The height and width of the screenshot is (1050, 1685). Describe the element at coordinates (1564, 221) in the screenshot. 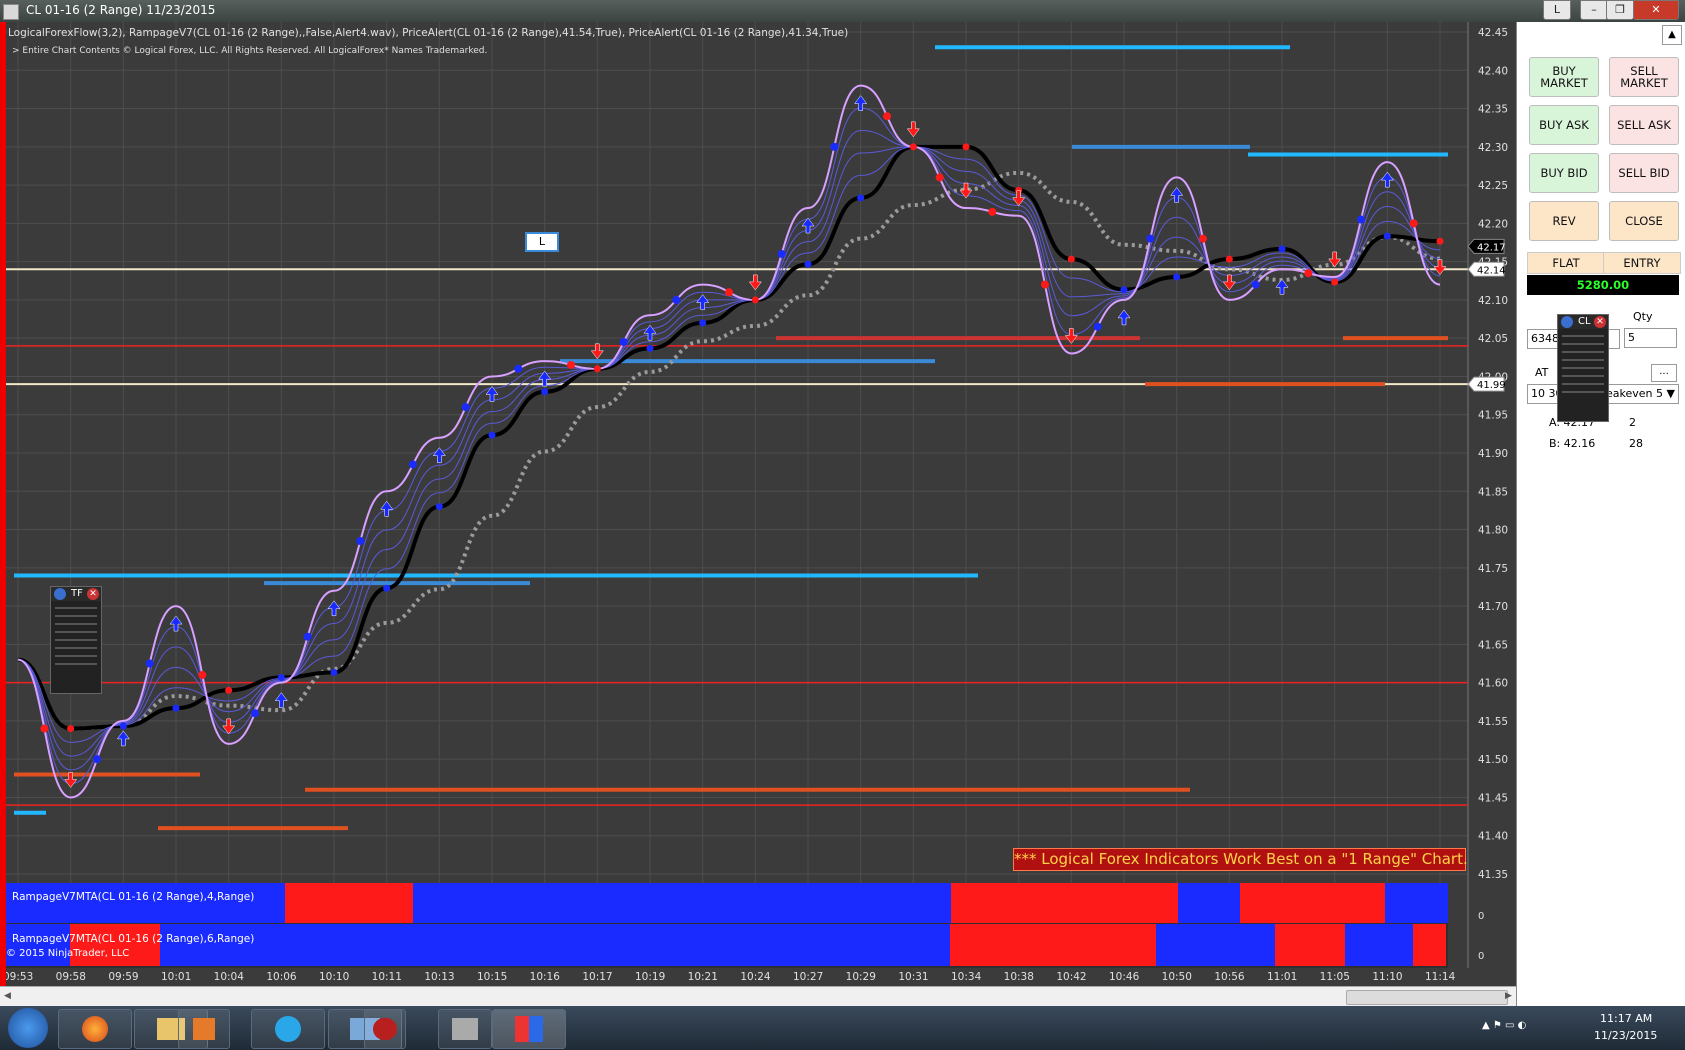

I see `rev-button: REV` at that location.